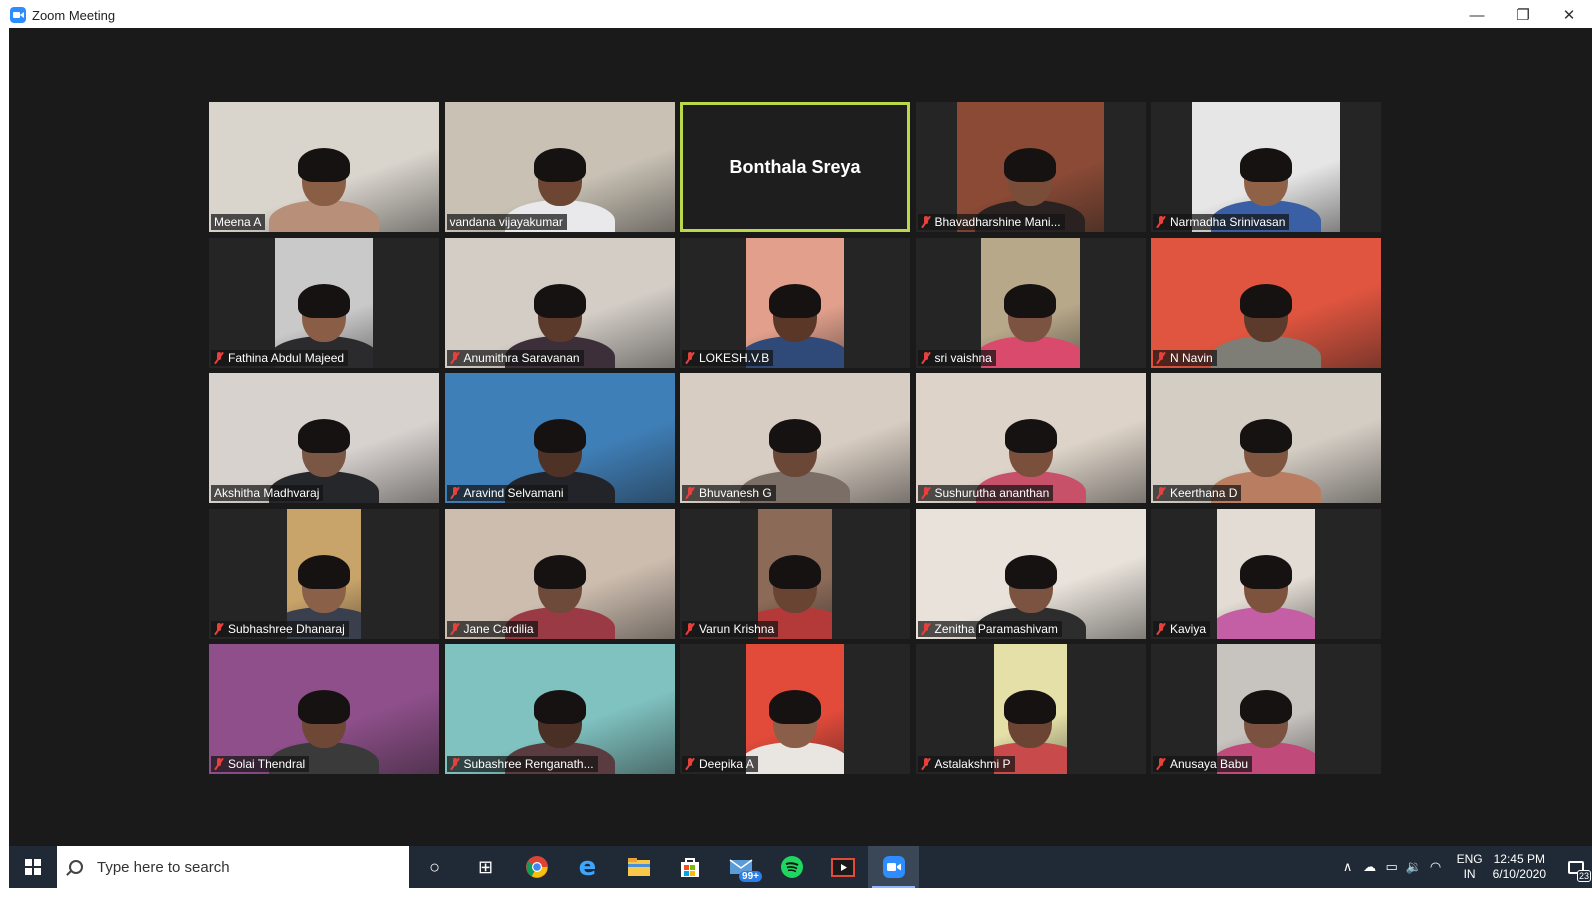 Image resolution: width=1592 pixels, height=898 pixels. I want to click on cortana-icon: ○, so click(434, 867).